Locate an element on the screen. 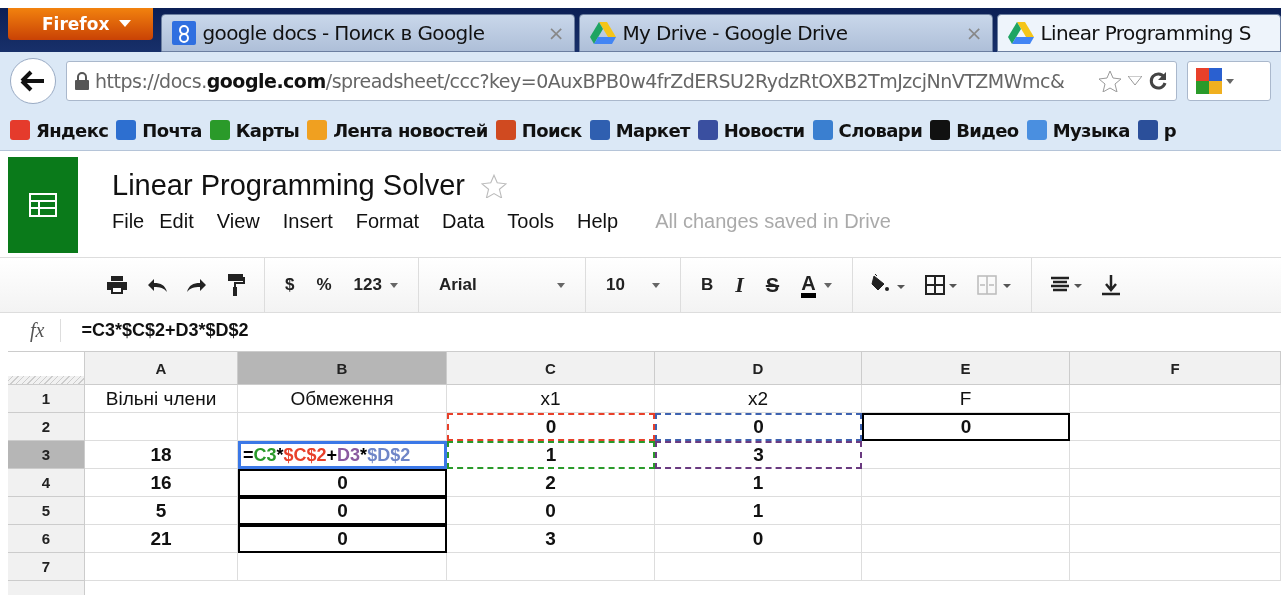 The image size is (1281, 604). row-header: 3 is located at coordinates (46, 455).